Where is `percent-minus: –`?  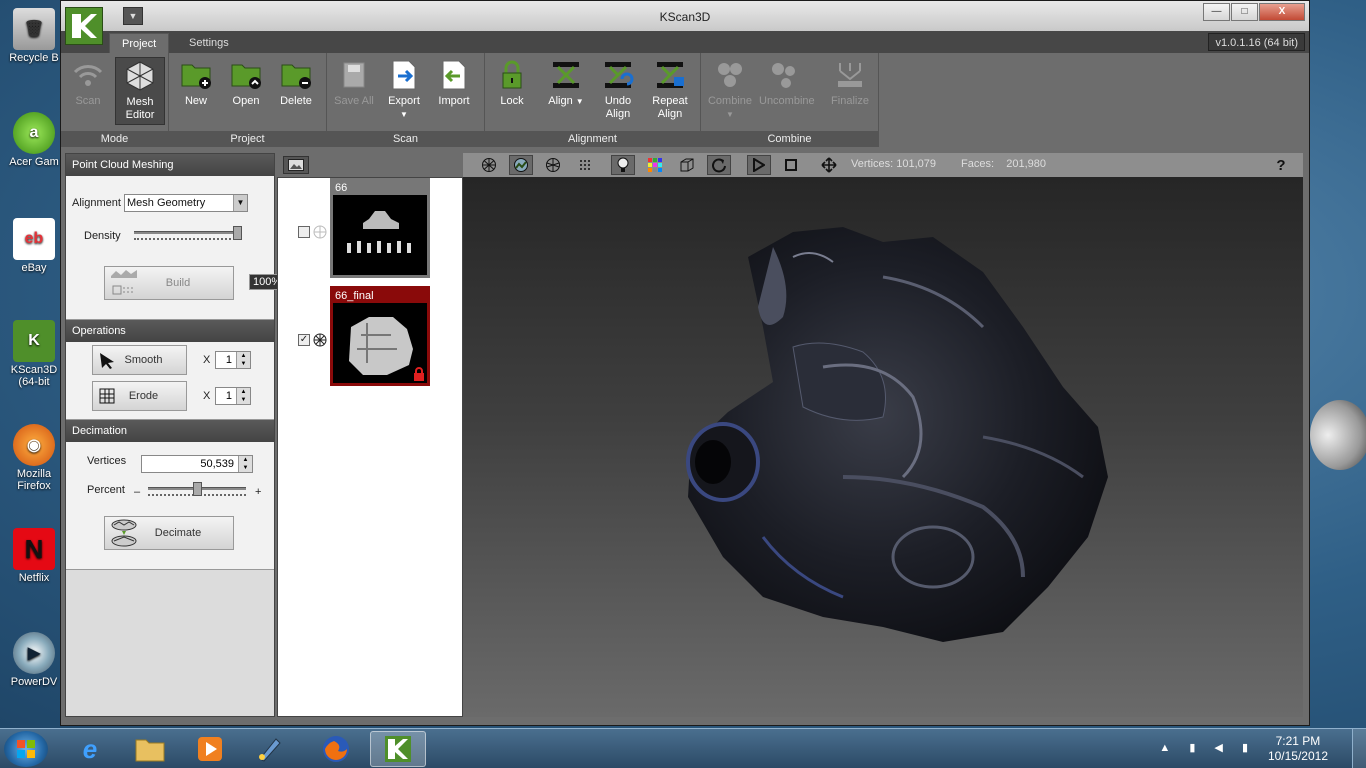
percent-minus: – is located at coordinates (137, 492).